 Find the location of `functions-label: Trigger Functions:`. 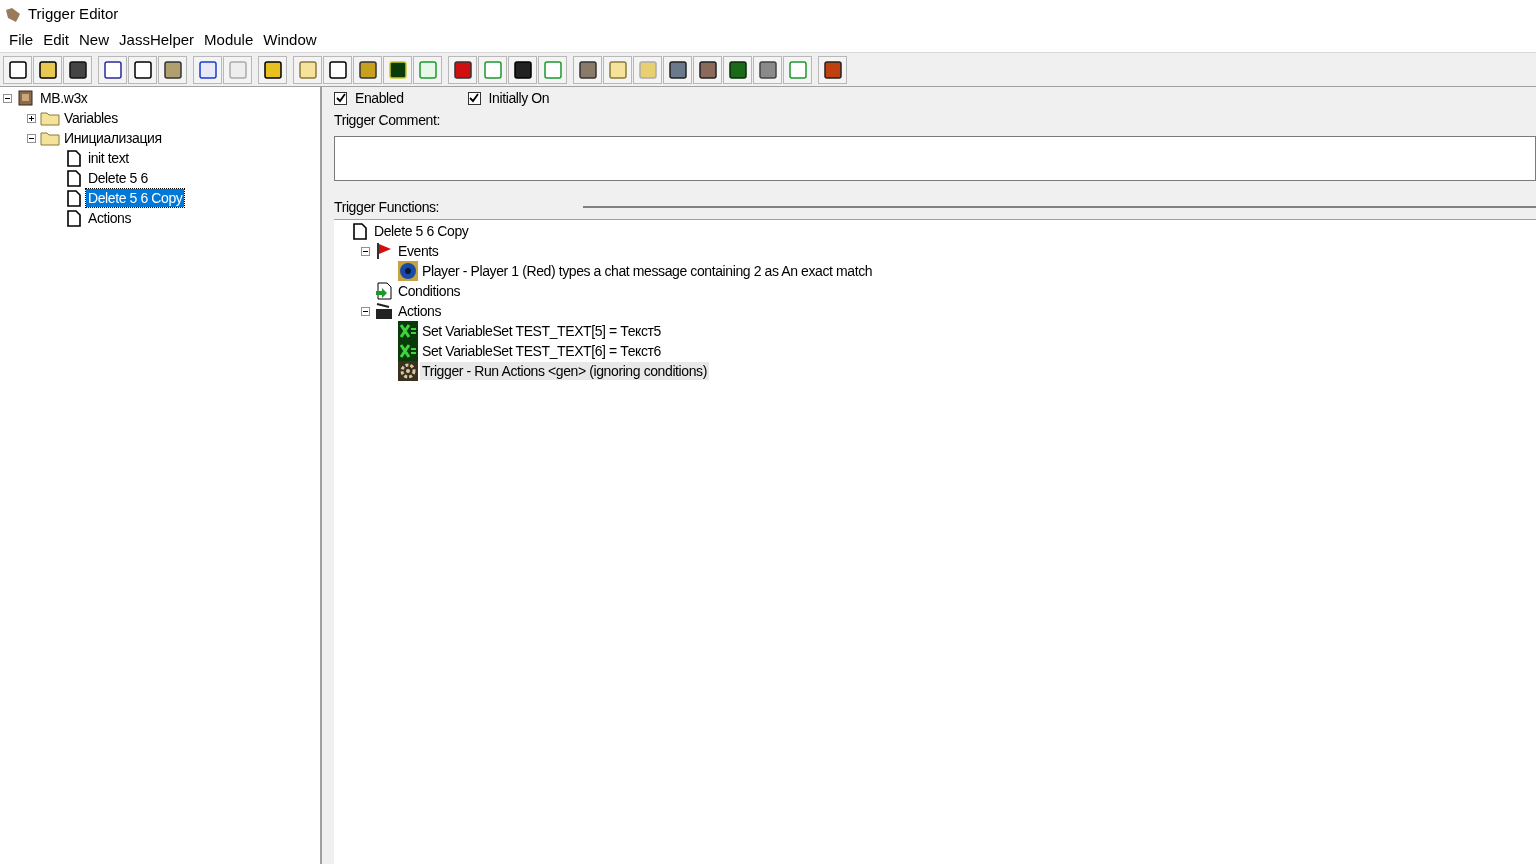

functions-label: Trigger Functions: is located at coordinates (387, 207).